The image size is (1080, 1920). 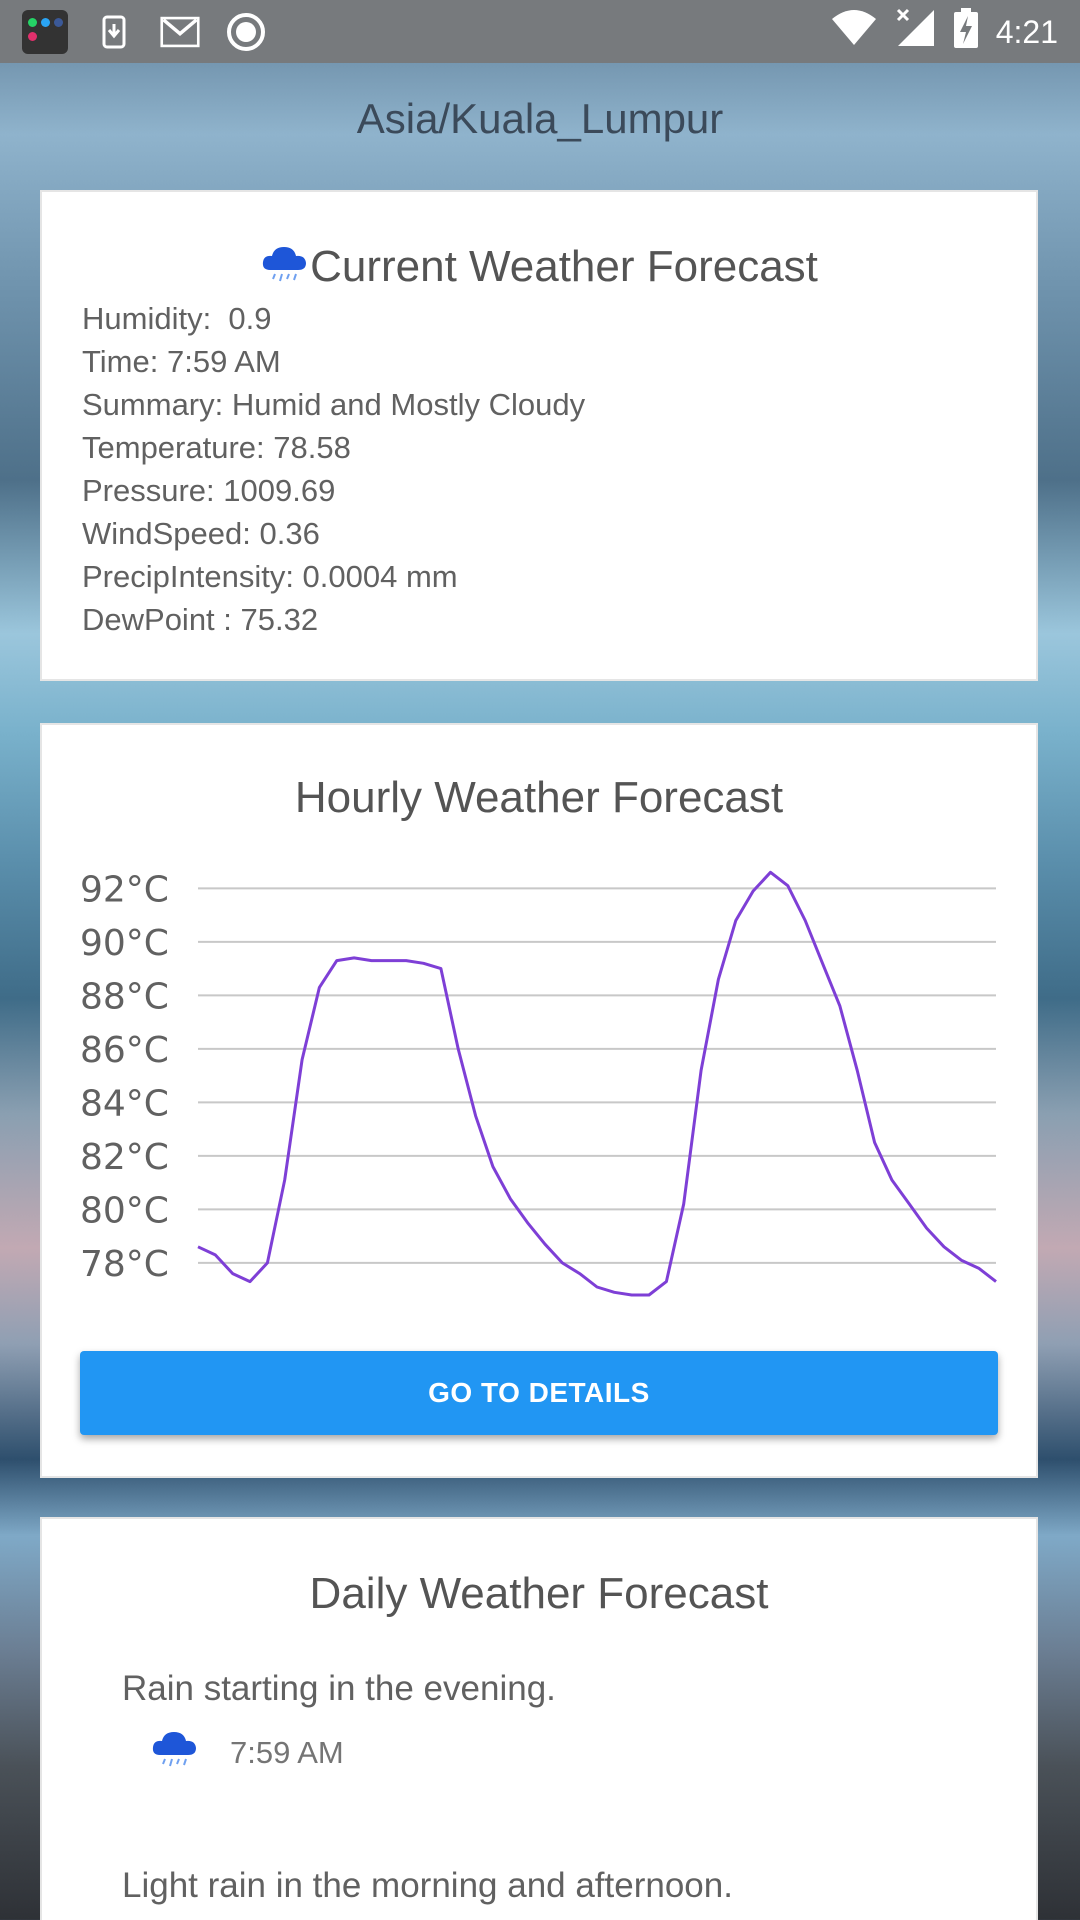 I want to click on humidity-row: Humidity: 0.9, so click(x=177, y=318).